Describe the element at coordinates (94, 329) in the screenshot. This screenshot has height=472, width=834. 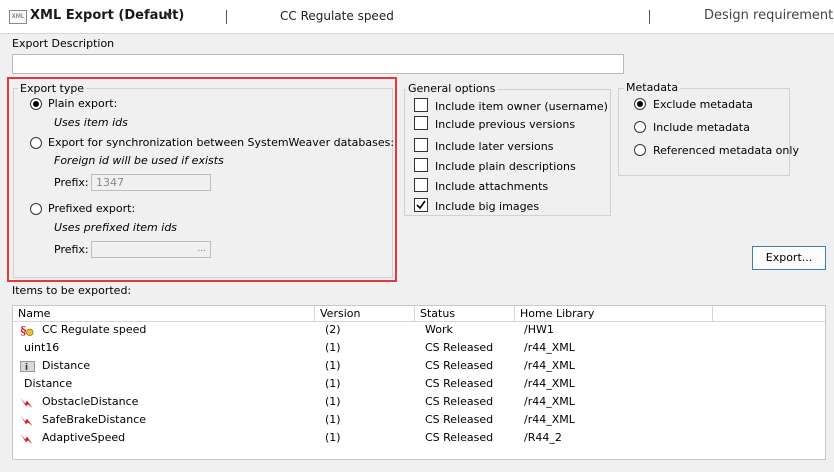
I see `cell-name: CC Regulate speed` at that location.